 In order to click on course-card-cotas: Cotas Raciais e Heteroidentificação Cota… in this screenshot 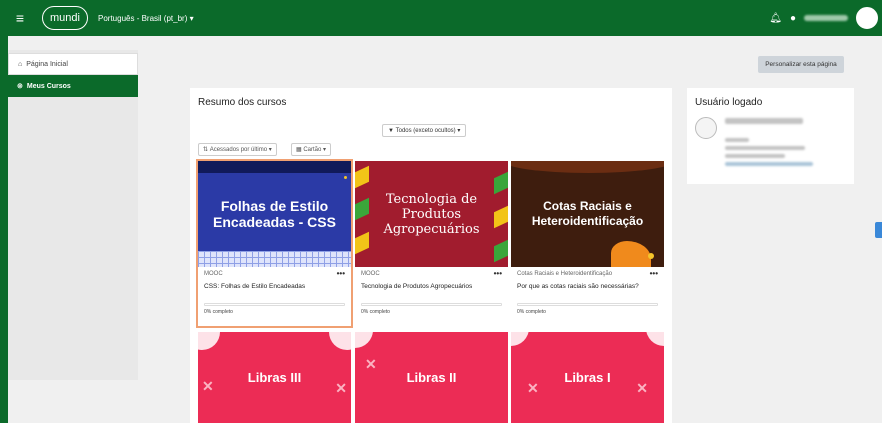, I will do `click(587, 243)`.